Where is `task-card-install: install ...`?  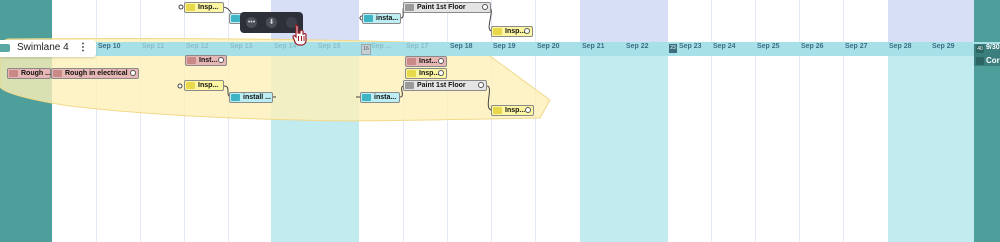 task-card-install: install ... is located at coordinates (251, 97).